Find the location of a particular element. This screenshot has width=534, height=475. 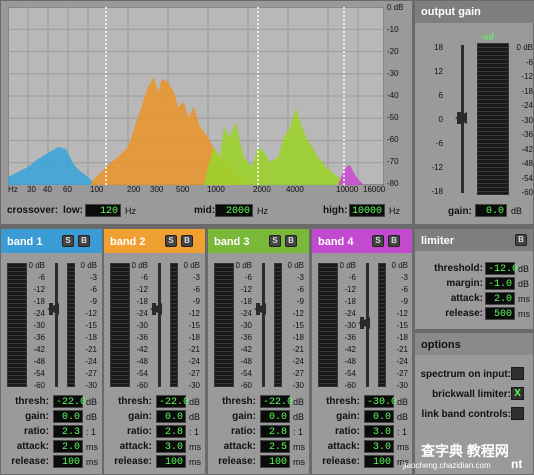

gain-tick: -18 is located at coordinates (437, 191).